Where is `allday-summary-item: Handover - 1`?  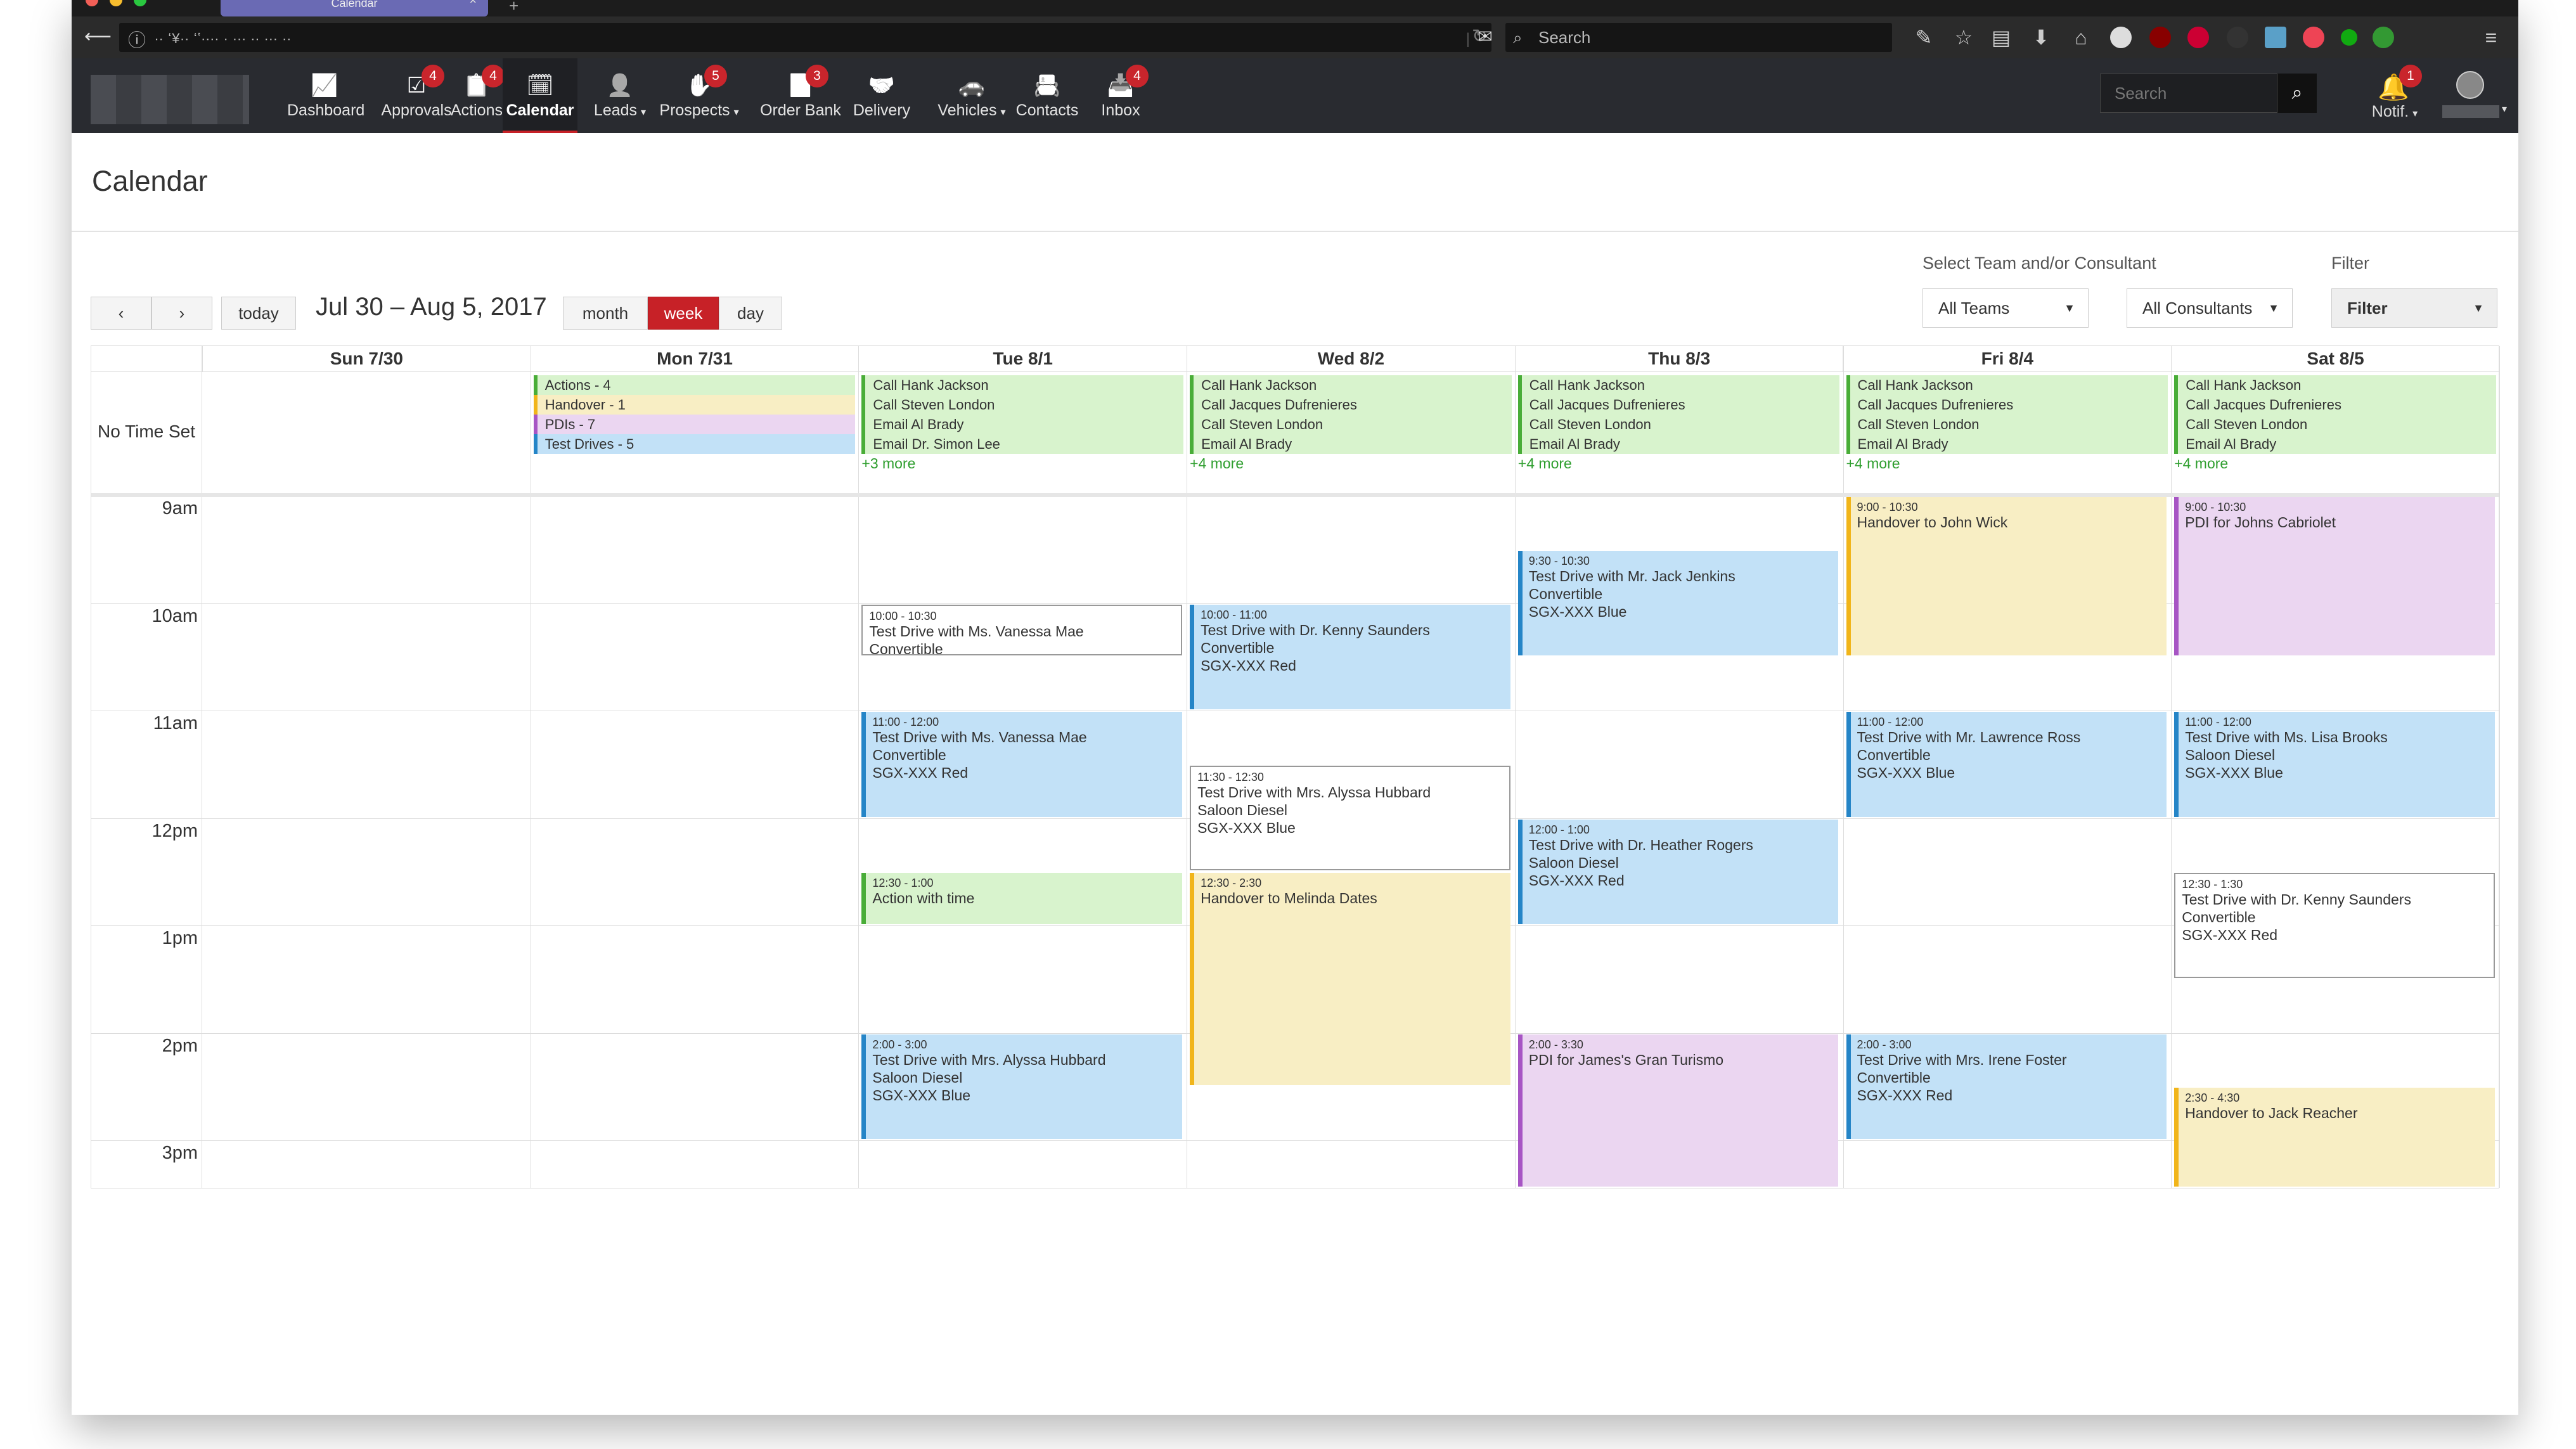 allday-summary-item: Handover - 1 is located at coordinates (695, 405).